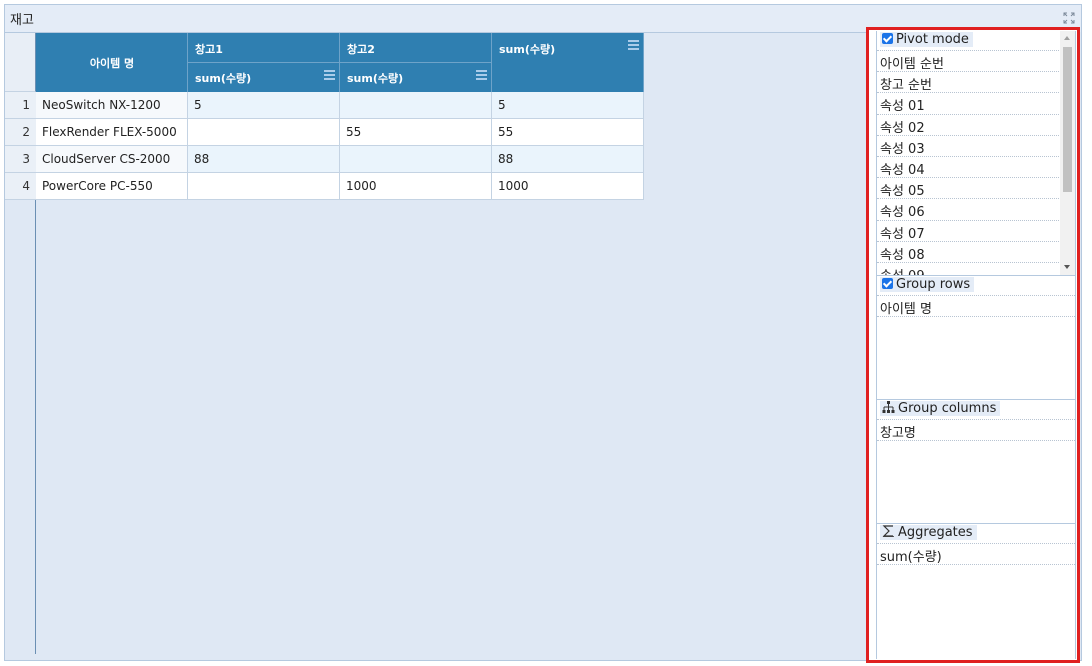 The height and width of the screenshot is (666, 1092). I want to click on cell-warehouse1: 88, so click(264, 159).